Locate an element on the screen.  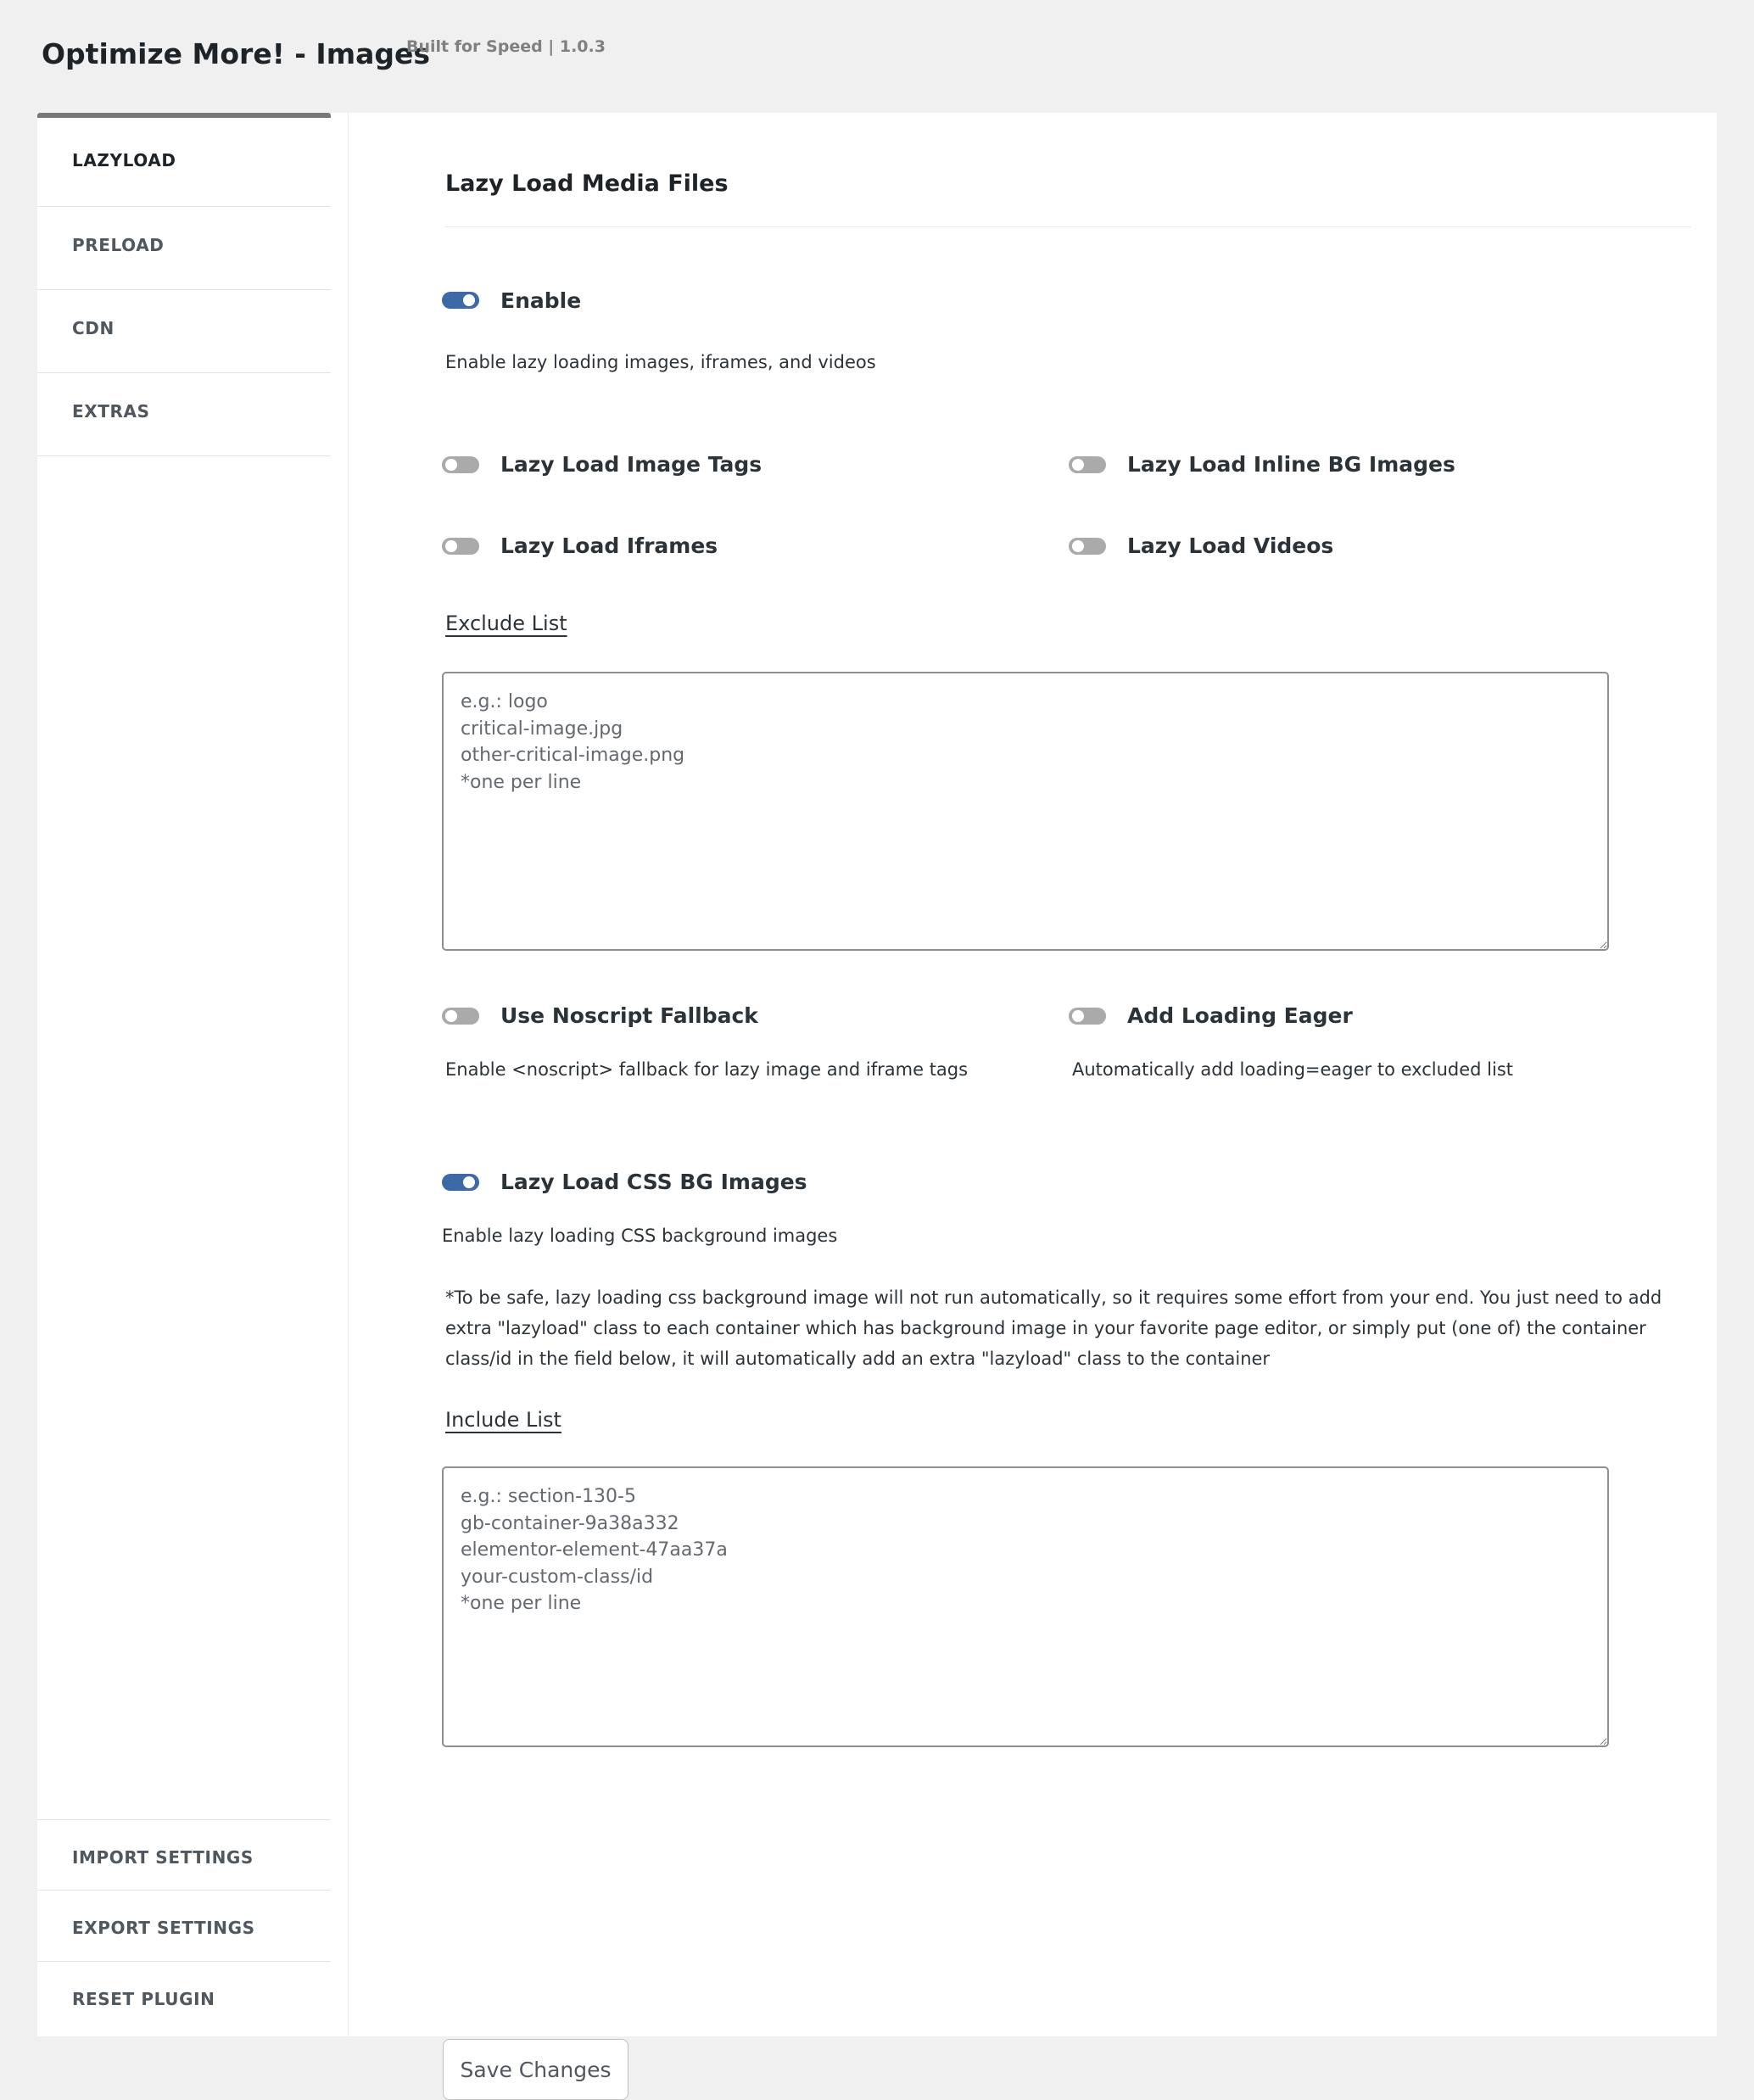
enable-label: Enable is located at coordinates (541, 300).